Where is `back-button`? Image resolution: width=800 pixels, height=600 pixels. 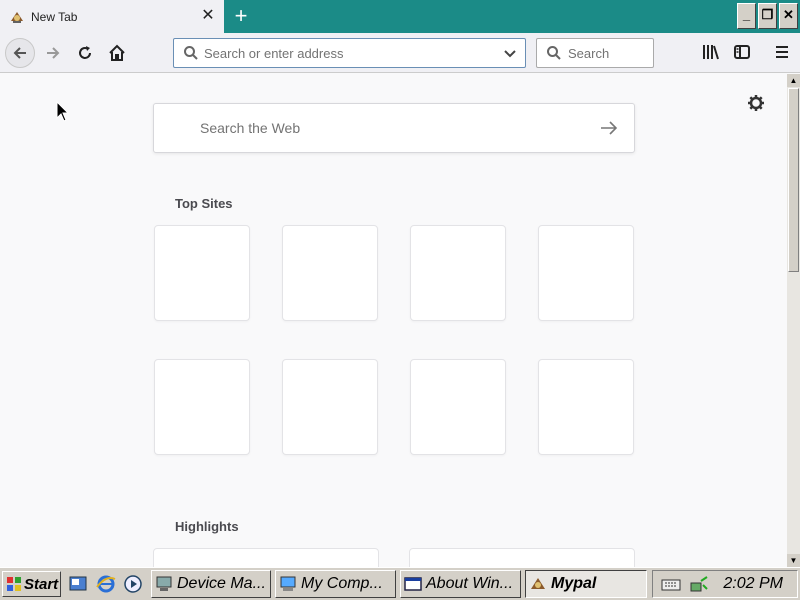 back-button is located at coordinates (20, 53).